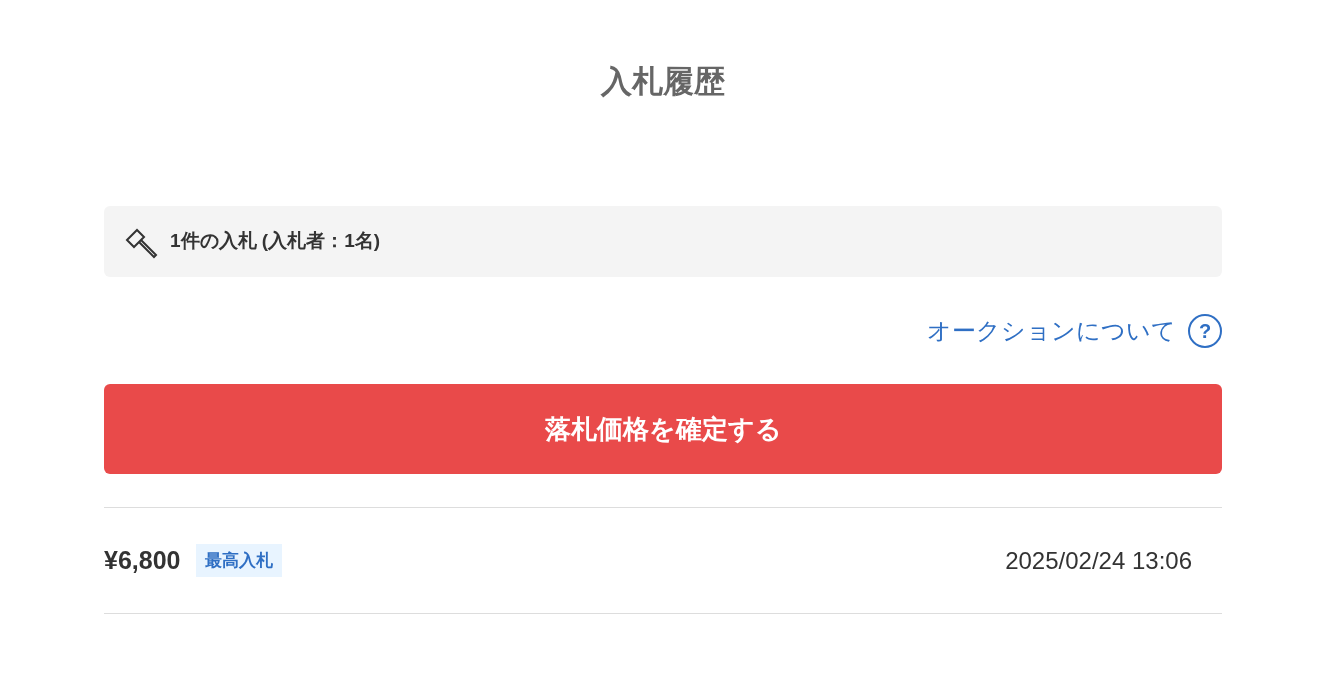 Image resolution: width=1326 pixels, height=690 pixels. What do you see at coordinates (142, 560) in the screenshot?
I see `bid-price: ¥6,800` at bounding box center [142, 560].